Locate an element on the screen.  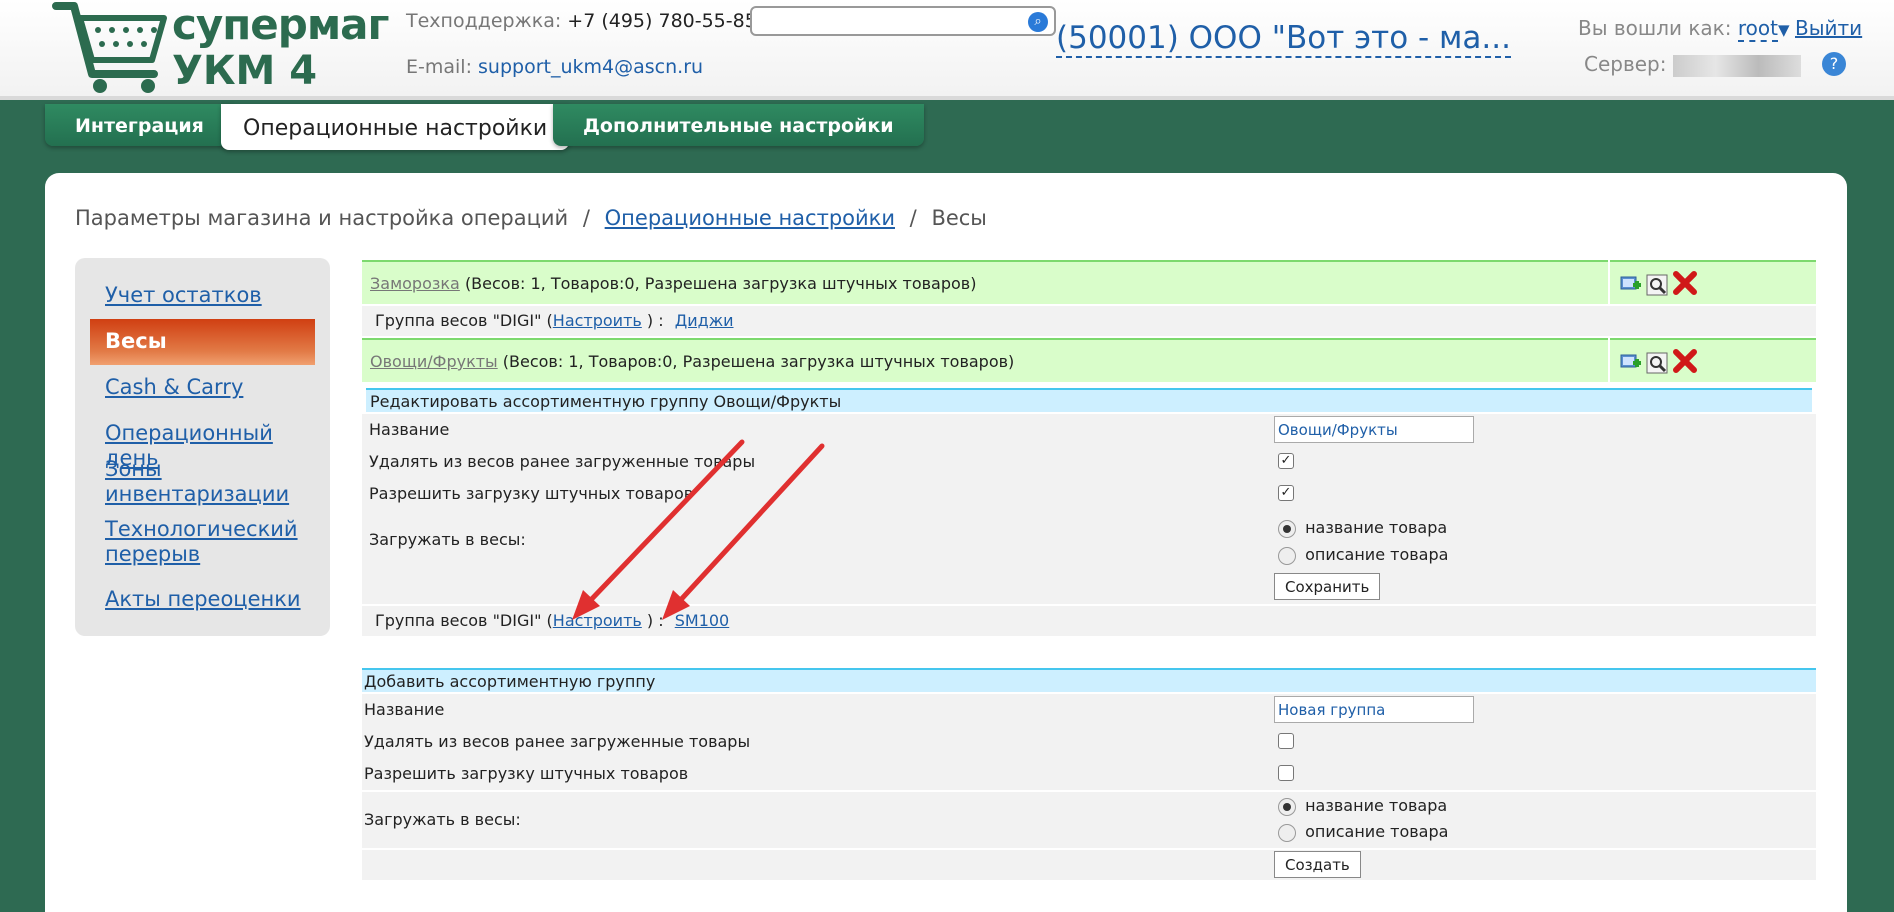
allow-piece-checkbox: ✓ is located at coordinates (1286, 493).